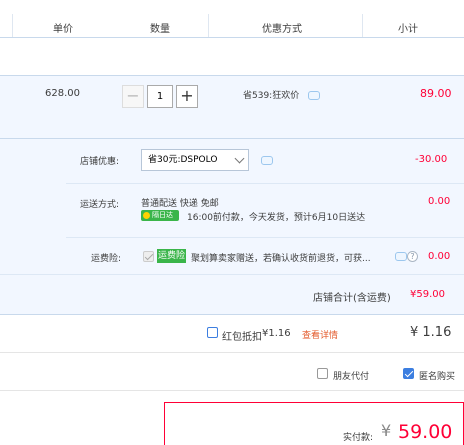  Describe the element at coordinates (242, 337) in the screenshot. I see `redpacket-label: 红包抵扣` at that location.